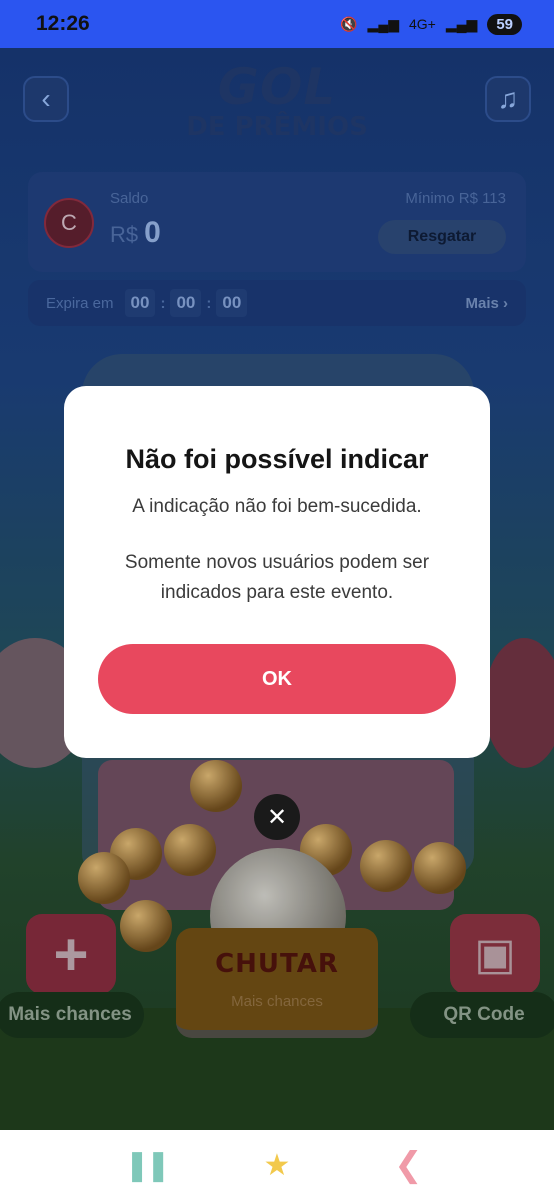 Image resolution: width=554 pixels, height=1200 pixels. I want to click on recent-apps-icon: ❚❚, so click(146, 1165).